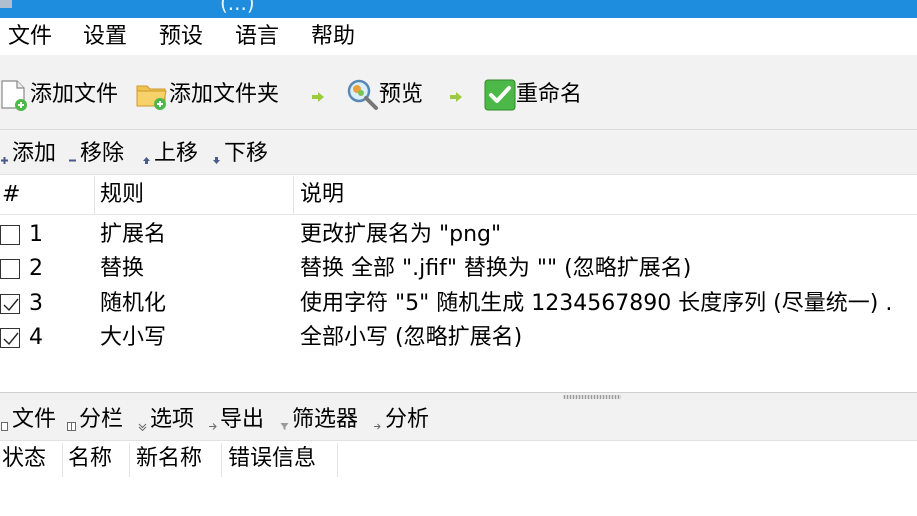  I want to click on export-icon, so click(212, 423).